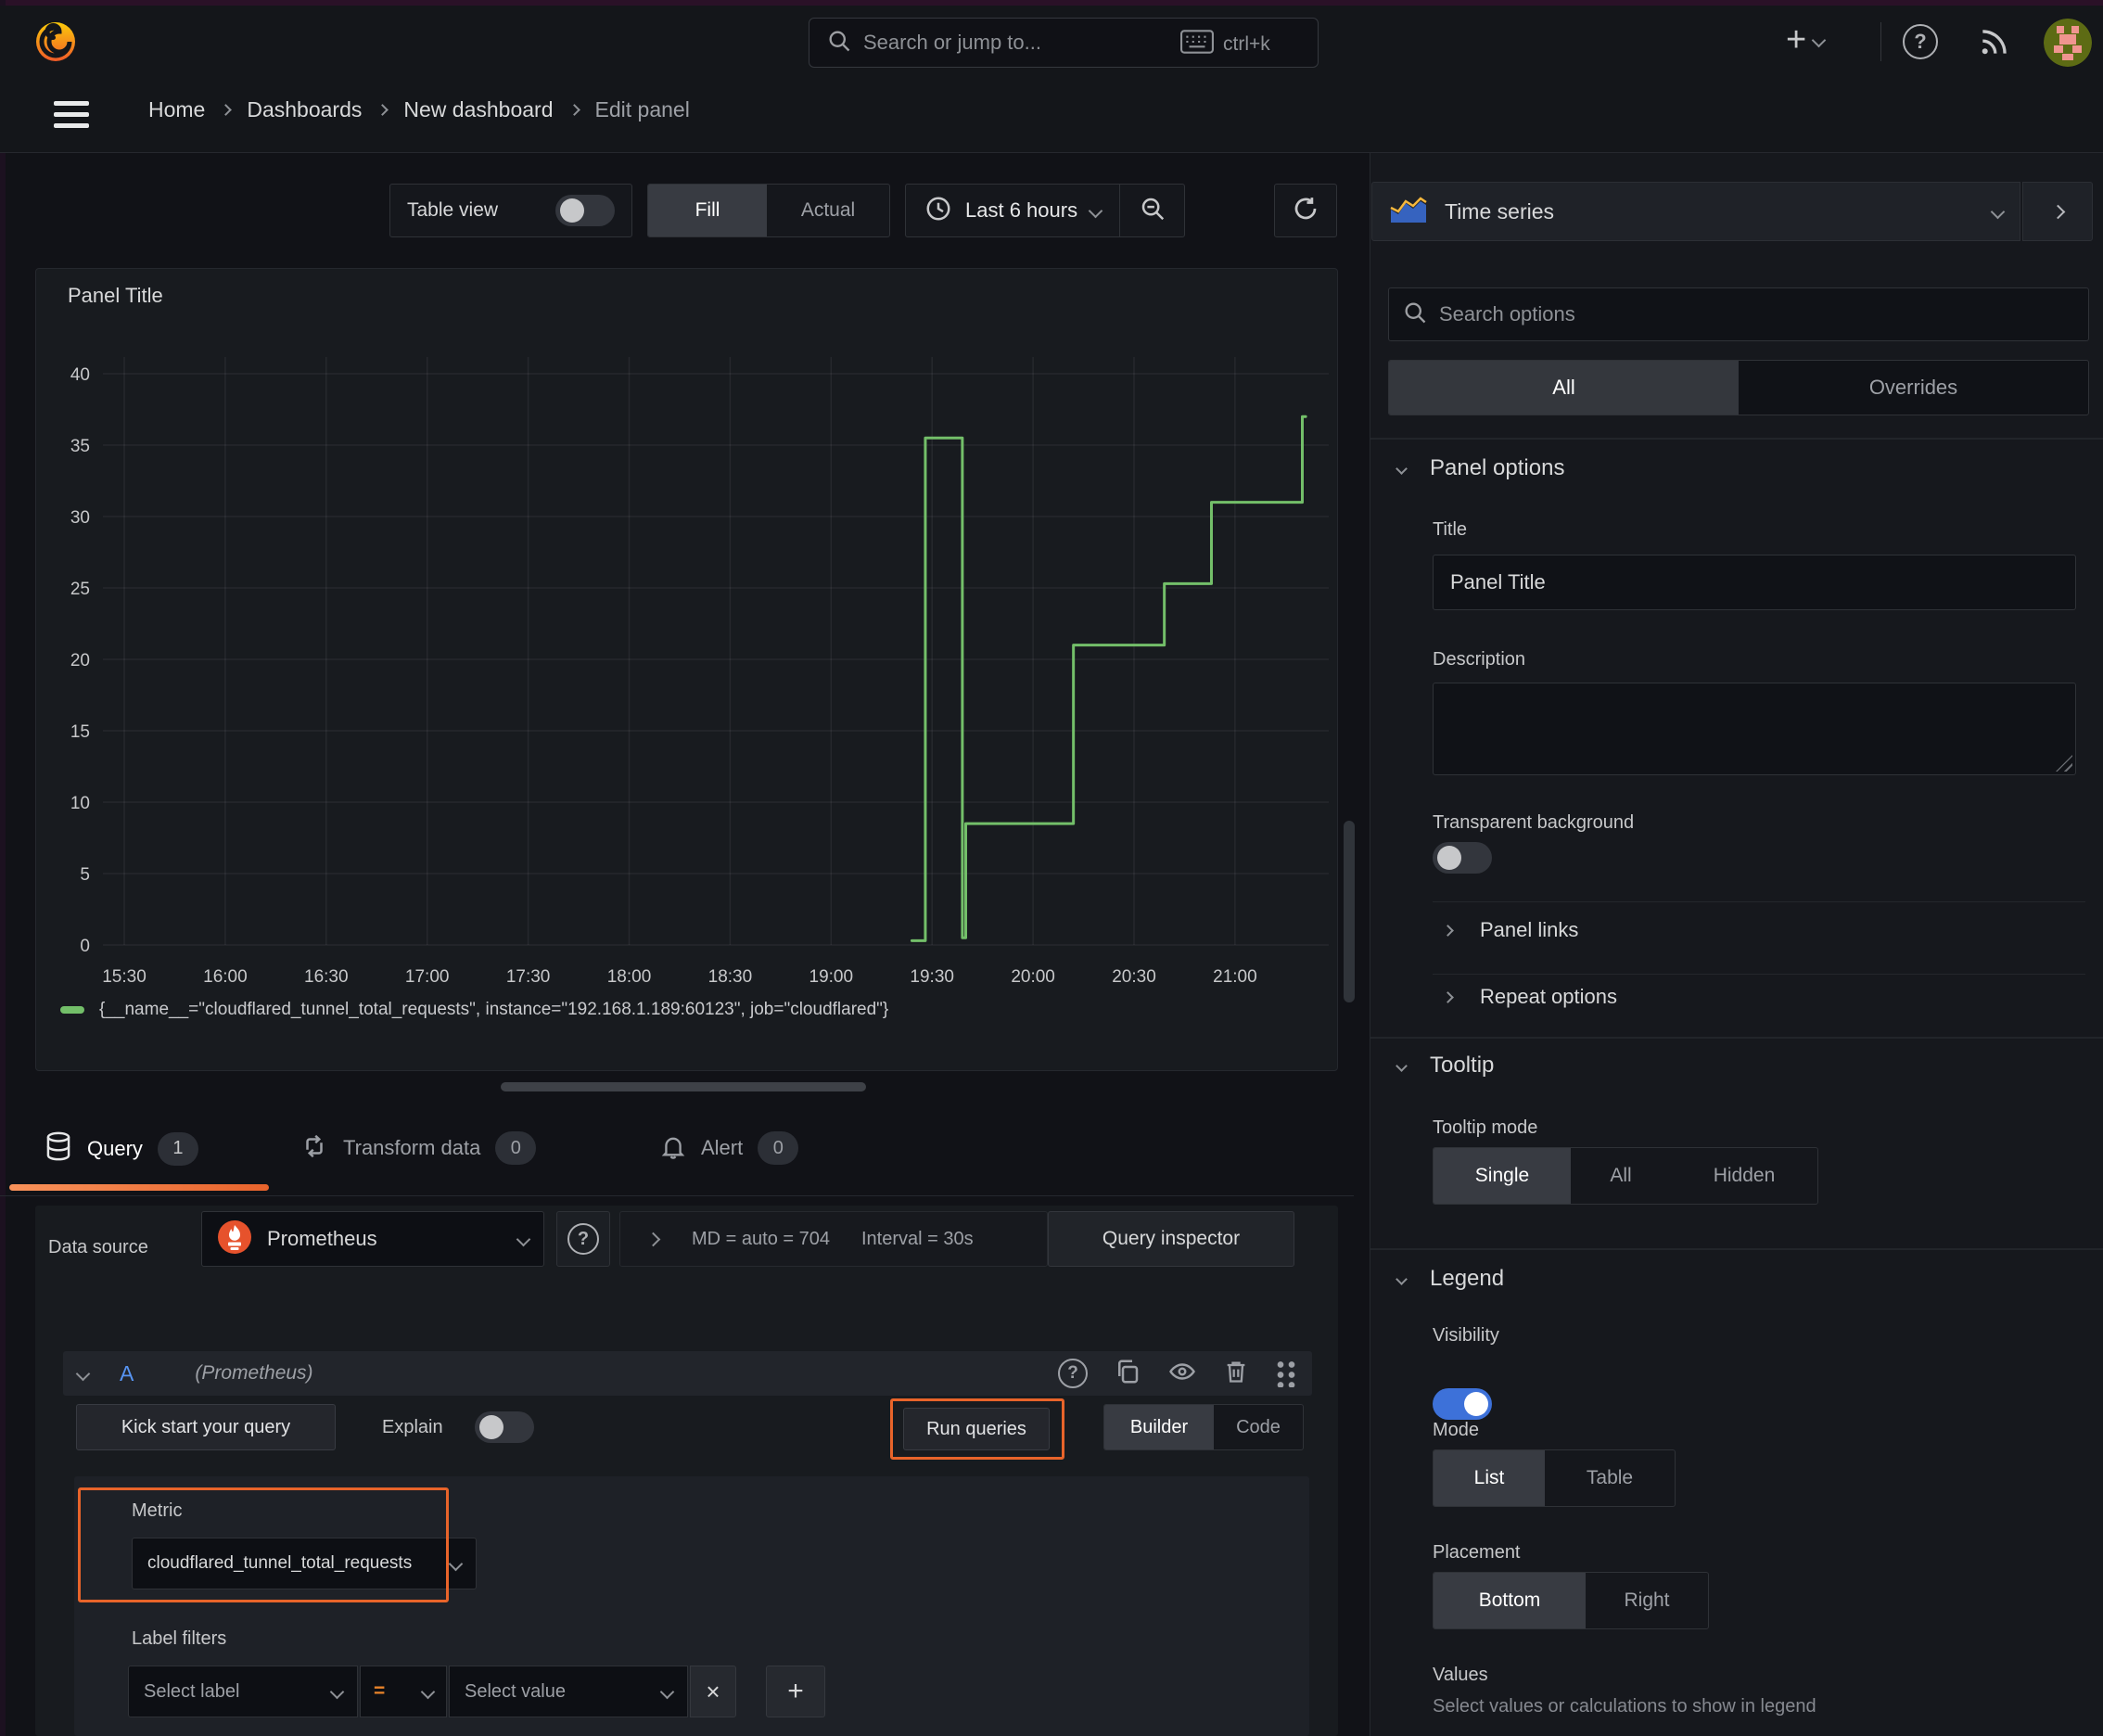  Describe the element at coordinates (1073, 1373) in the screenshot. I see `query-help-icon: ?` at that location.